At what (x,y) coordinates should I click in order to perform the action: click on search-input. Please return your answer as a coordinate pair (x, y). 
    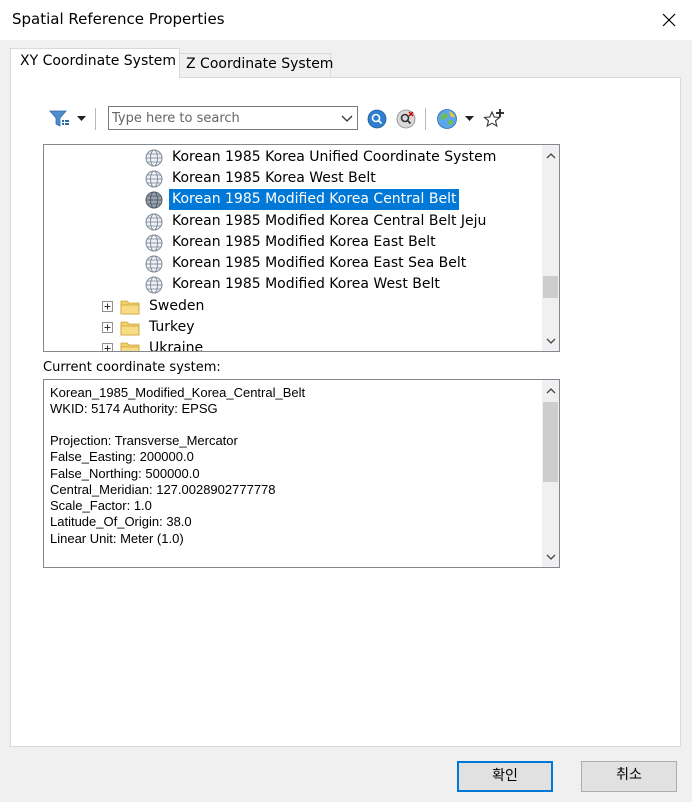
    Looking at the image, I should click on (219, 118).